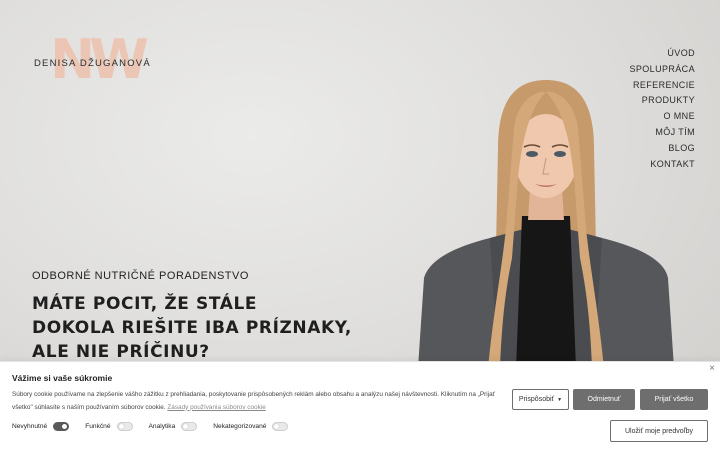 The image size is (720, 450). I want to click on save-preferences-button: Uložiť moje predvoľby, so click(659, 431).